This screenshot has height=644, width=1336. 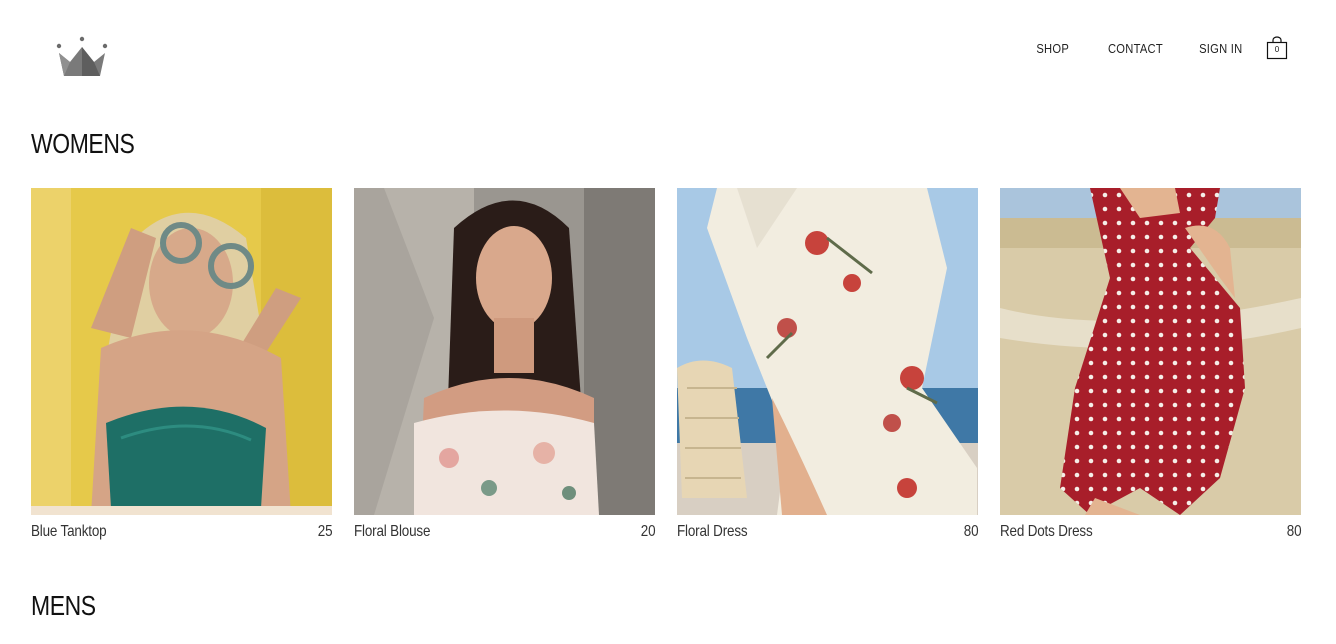 What do you see at coordinates (324, 531) in the screenshot?
I see `product-price: 25` at bounding box center [324, 531].